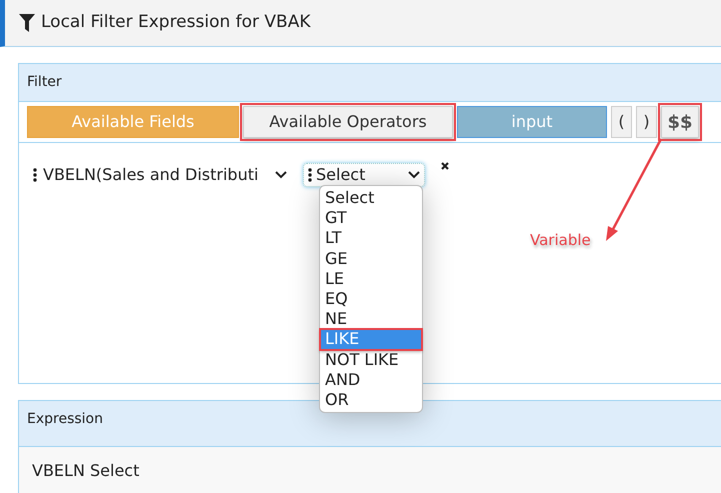  What do you see at coordinates (27, 23) in the screenshot?
I see `filter-icon` at bounding box center [27, 23].